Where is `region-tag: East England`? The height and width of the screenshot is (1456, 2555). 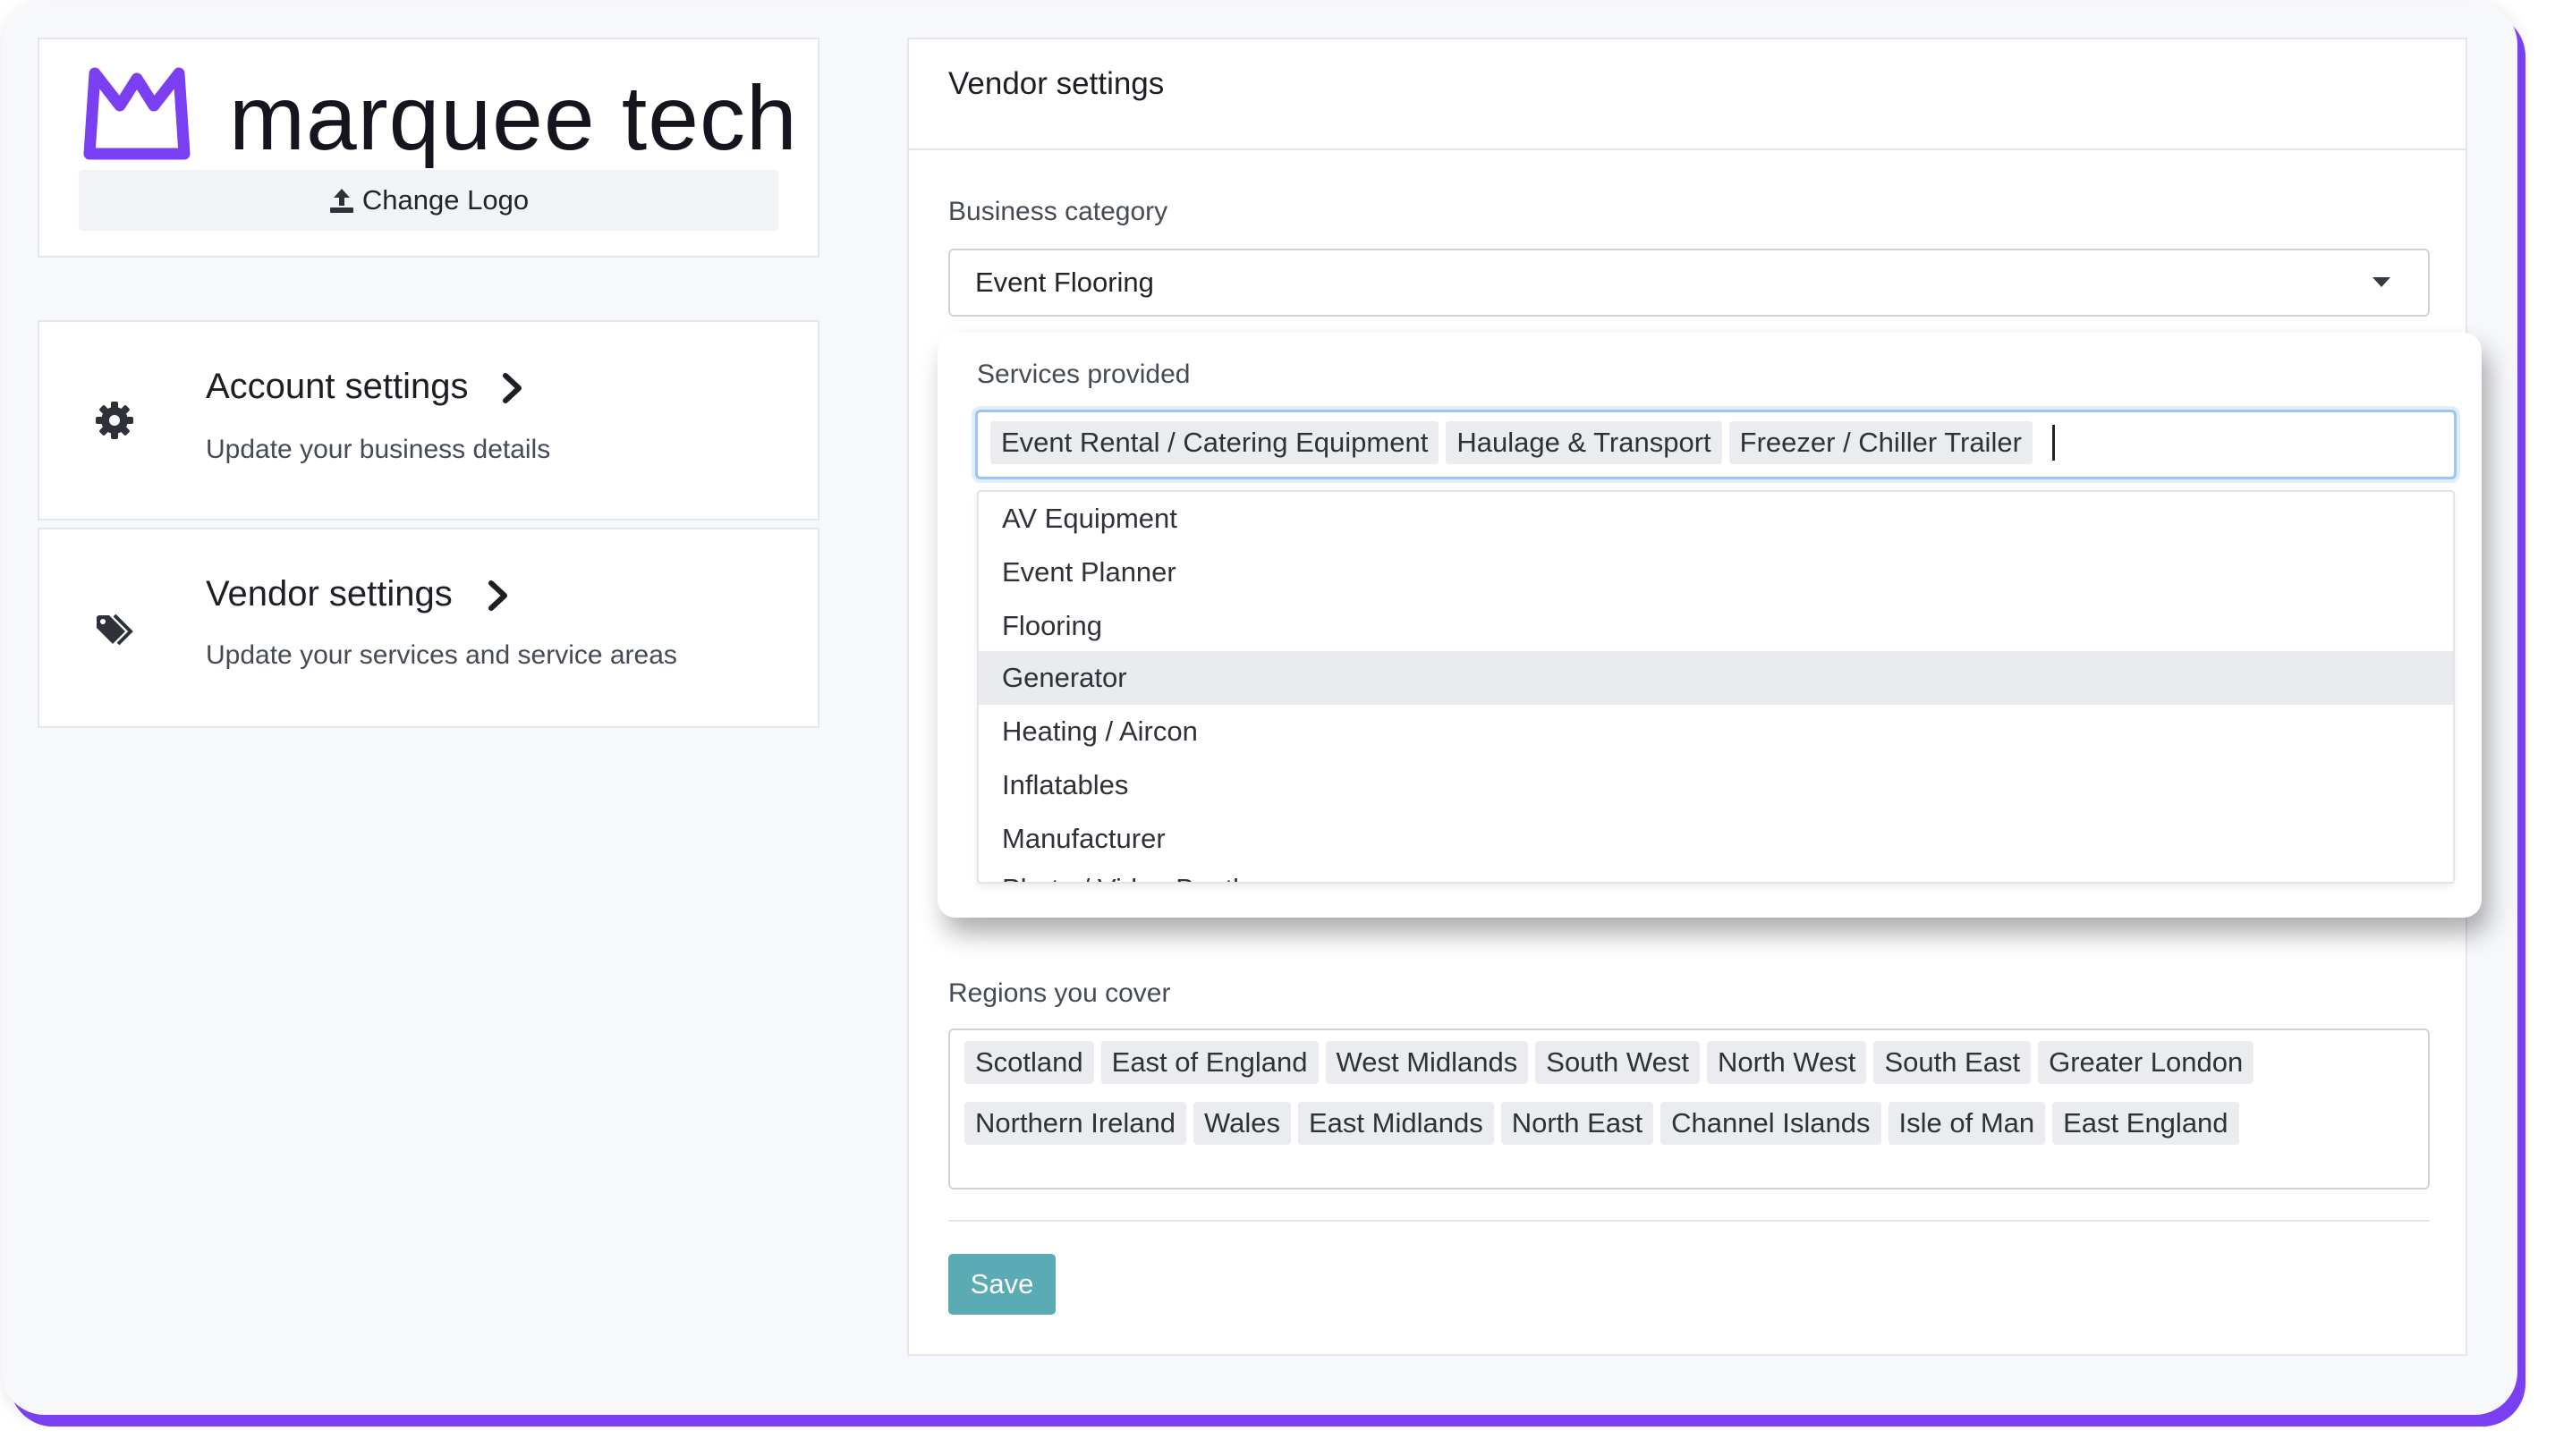
region-tag: East England is located at coordinates (2146, 1123).